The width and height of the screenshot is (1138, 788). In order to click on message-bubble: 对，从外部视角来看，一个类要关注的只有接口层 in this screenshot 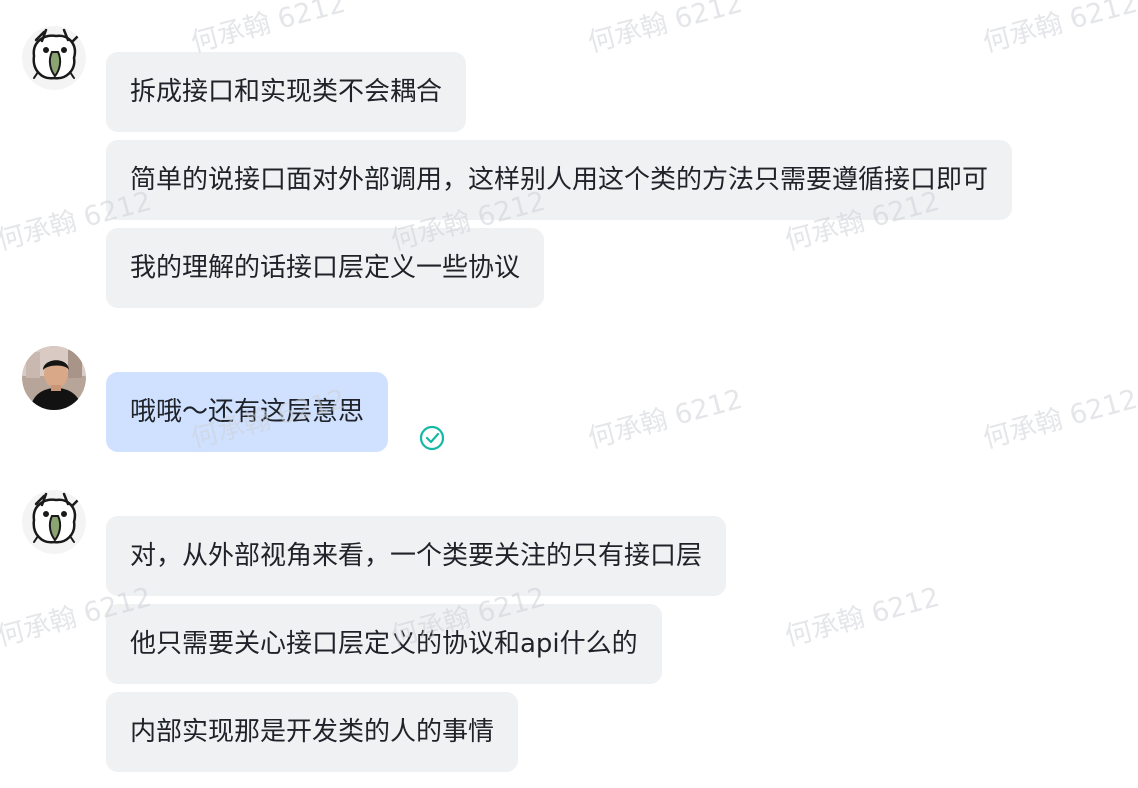, I will do `click(416, 556)`.